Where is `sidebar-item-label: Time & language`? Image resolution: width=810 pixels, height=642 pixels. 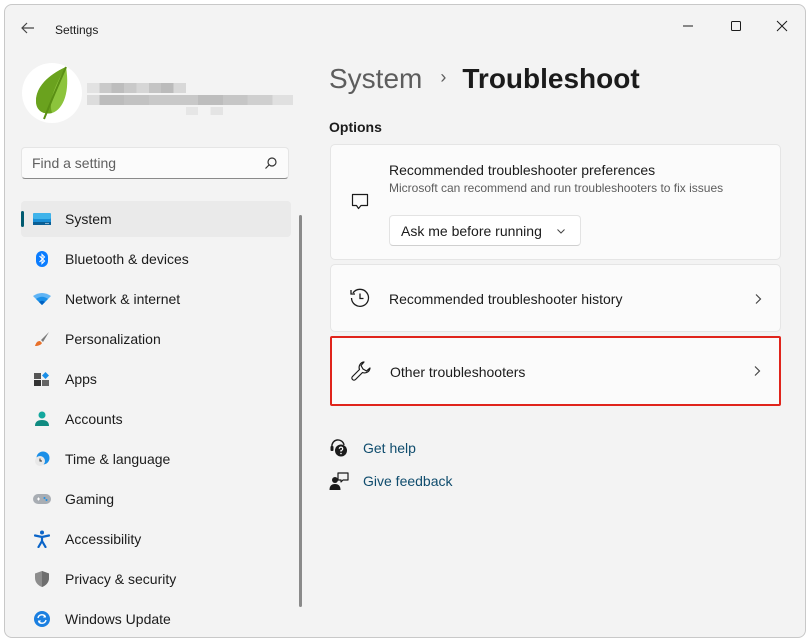 sidebar-item-label: Time & language is located at coordinates (118, 459).